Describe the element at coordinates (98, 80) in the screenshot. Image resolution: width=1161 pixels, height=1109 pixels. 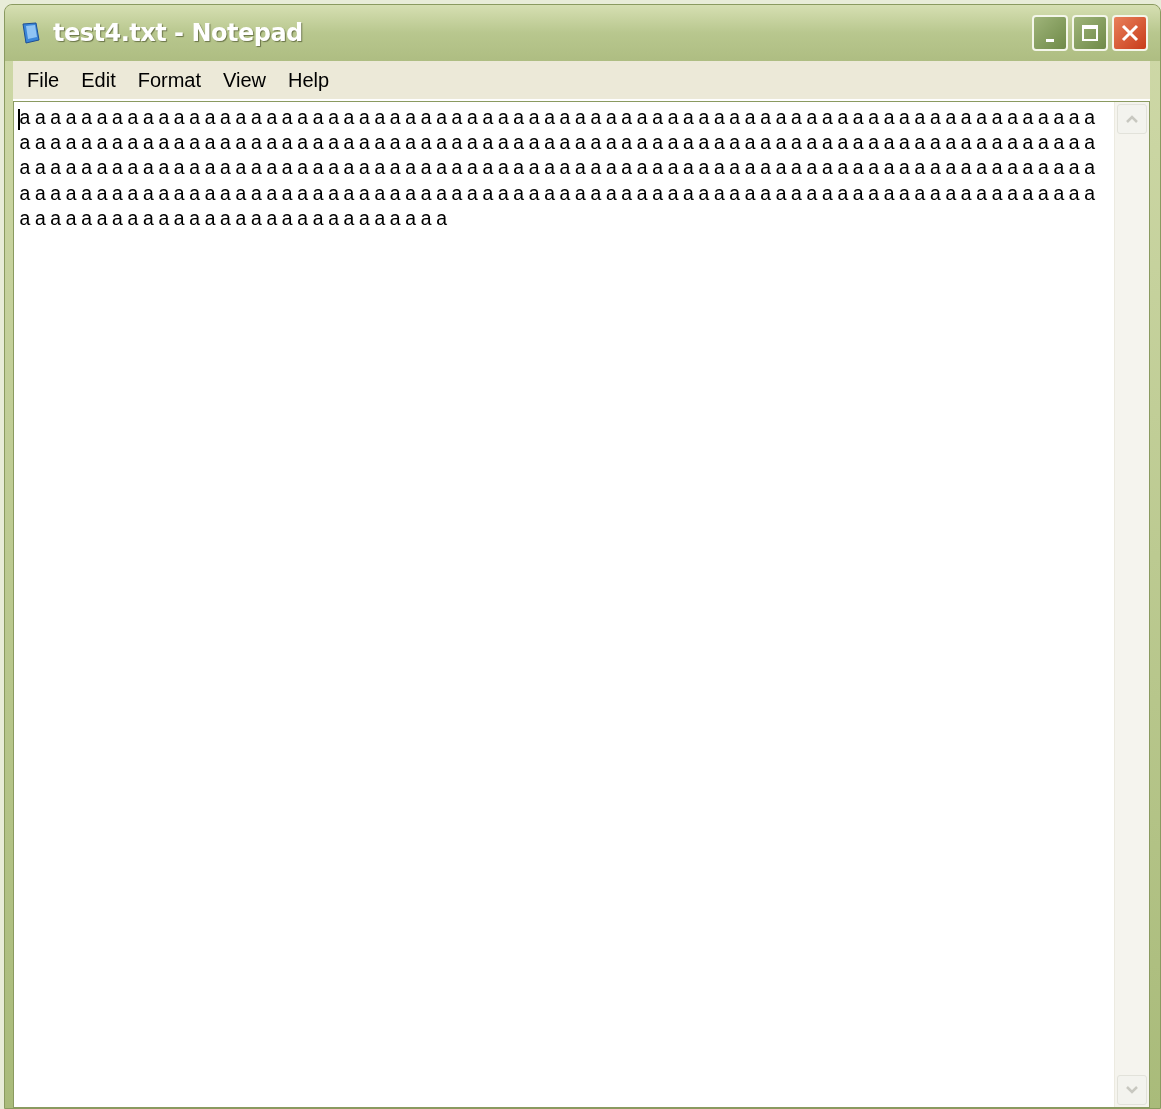
I see `menu-item: Edit` at that location.